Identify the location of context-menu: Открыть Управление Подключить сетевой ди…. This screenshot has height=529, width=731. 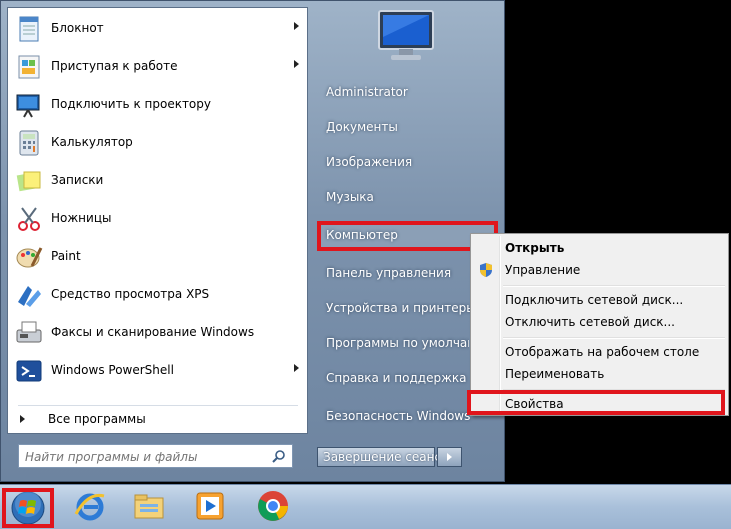
(599, 324).